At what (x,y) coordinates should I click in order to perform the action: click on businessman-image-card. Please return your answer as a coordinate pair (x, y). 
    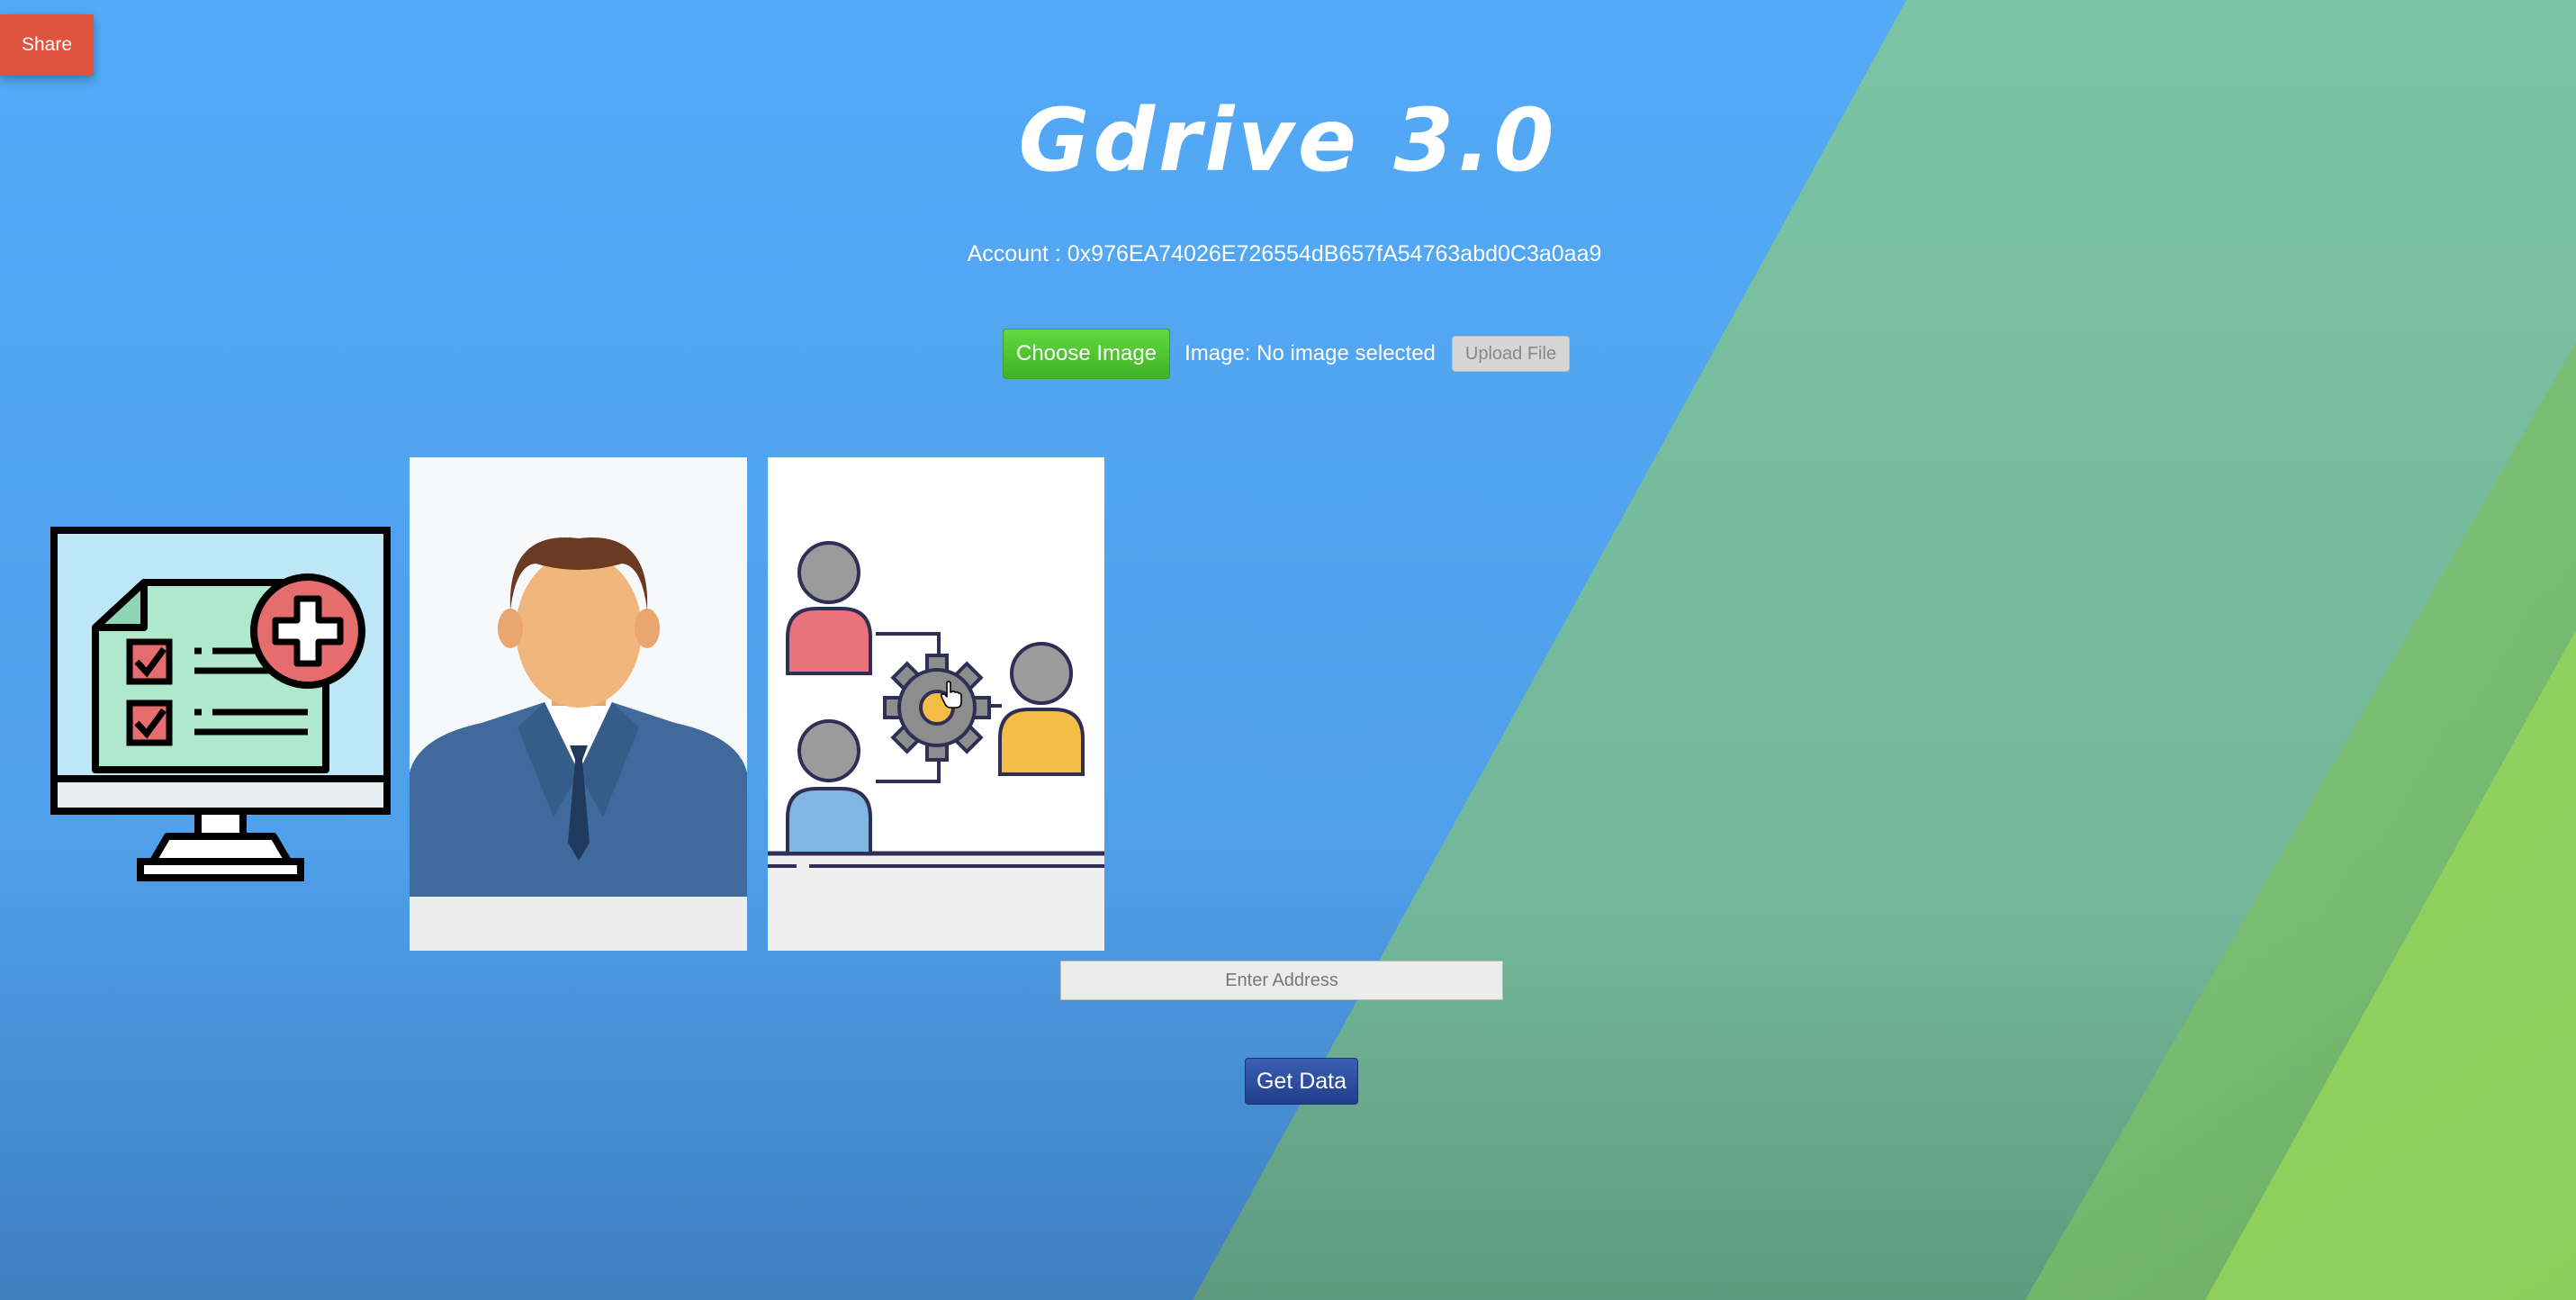
    Looking at the image, I should click on (578, 704).